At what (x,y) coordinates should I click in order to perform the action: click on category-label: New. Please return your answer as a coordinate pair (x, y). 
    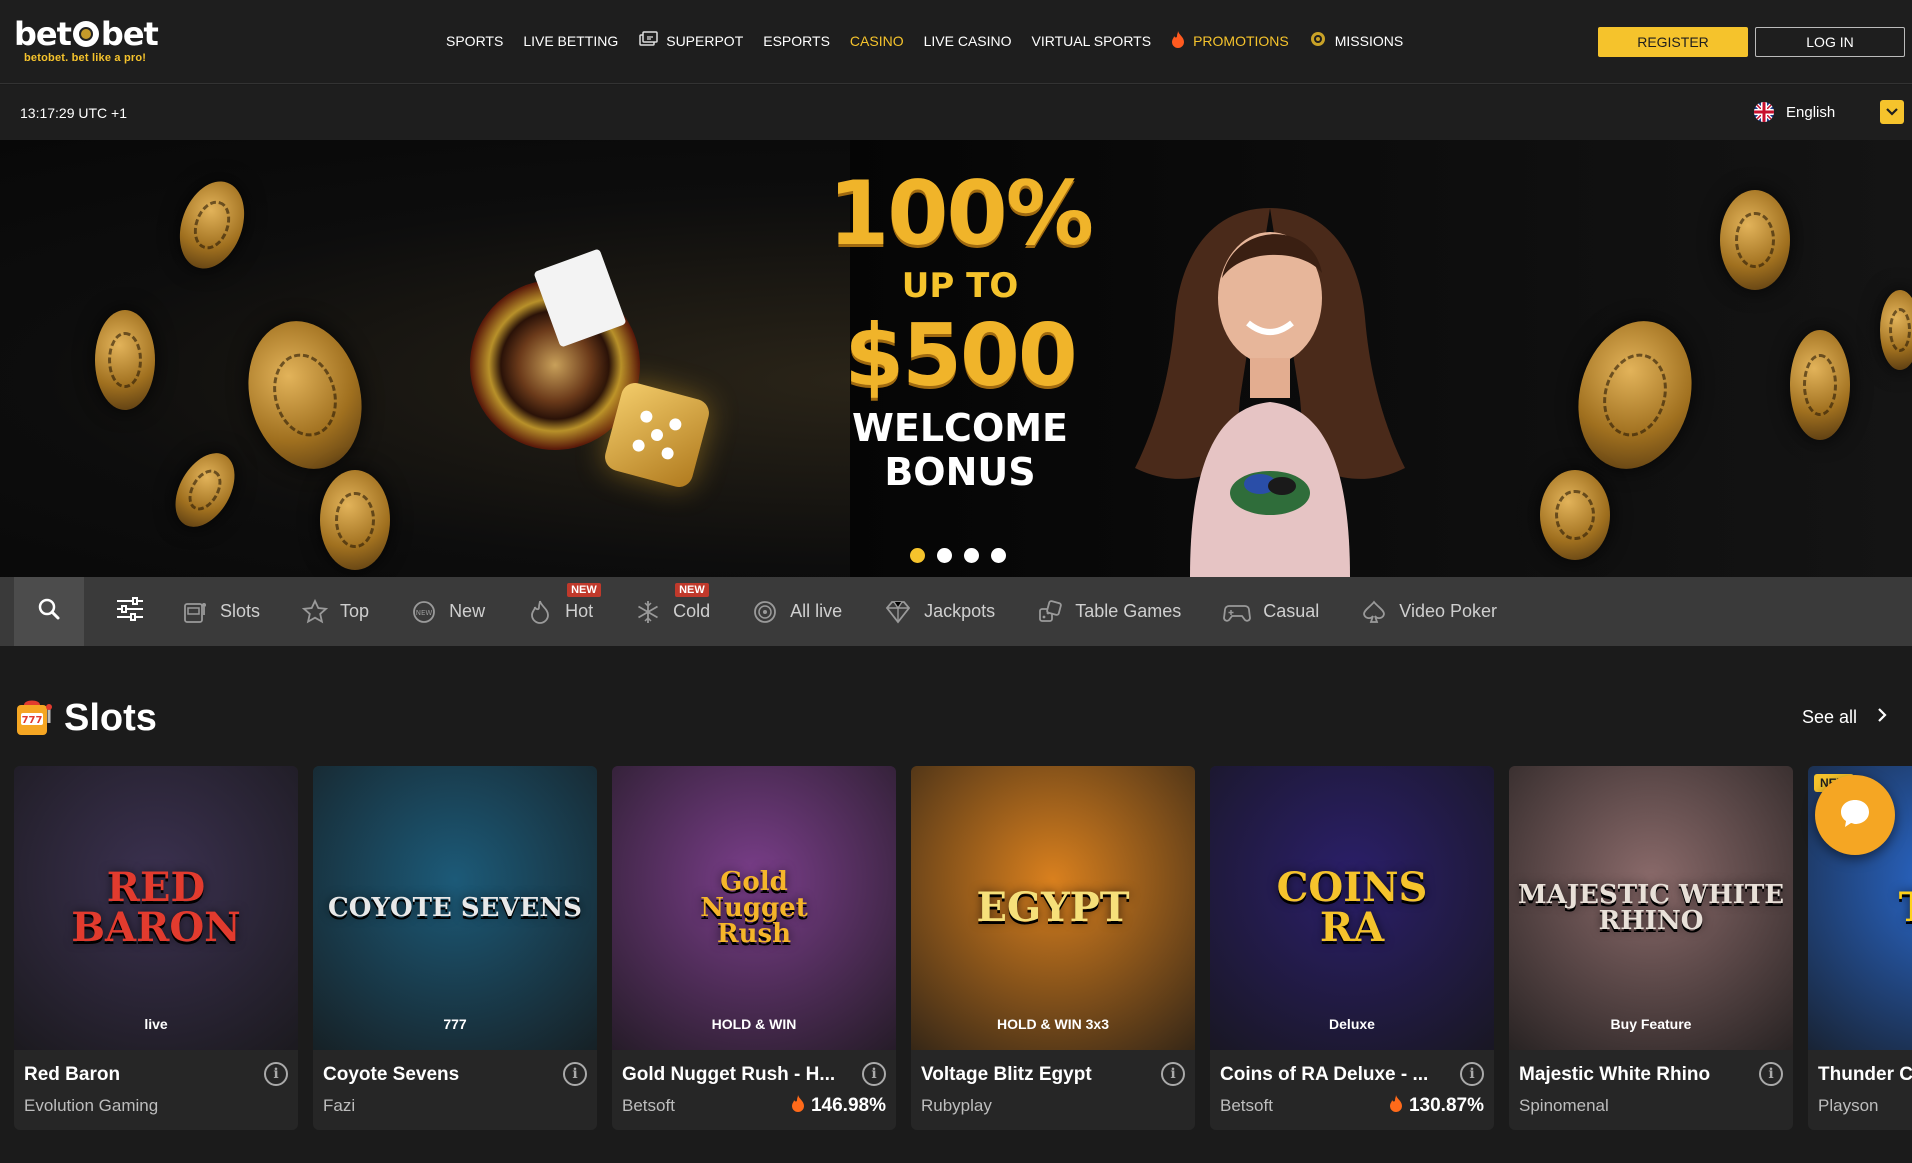
    Looking at the image, I should click on (467, 611).